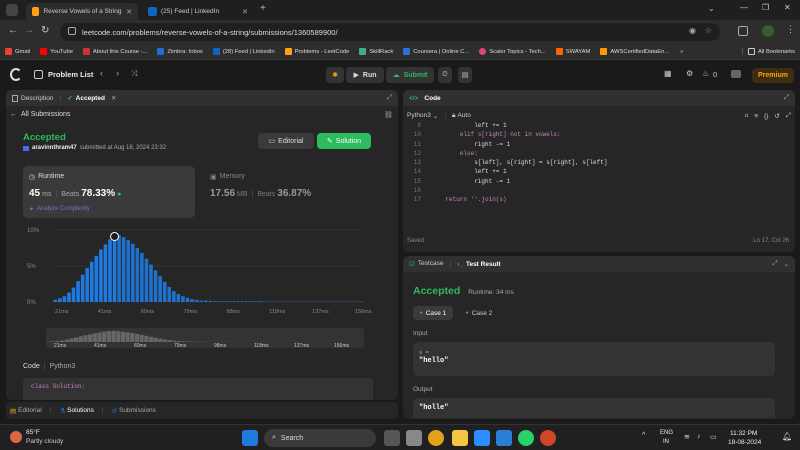 Image resolution: width=800 pixels, height=450 pixels. I want to click on bookmark-swayam: SWAYAM, so click(573, 51).